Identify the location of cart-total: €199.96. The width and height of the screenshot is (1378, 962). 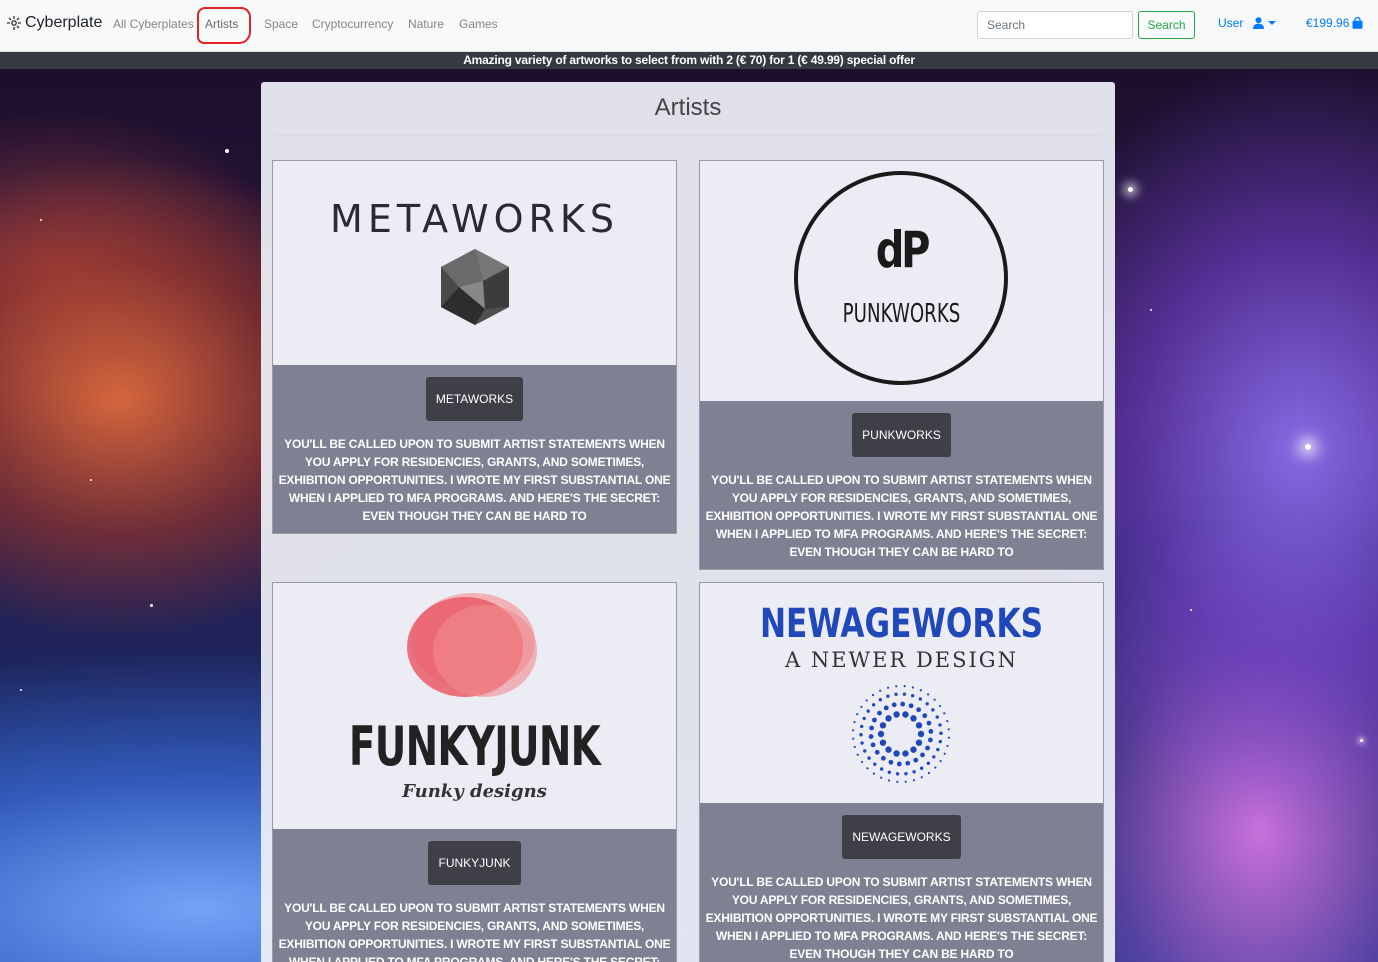
(1328, 23).